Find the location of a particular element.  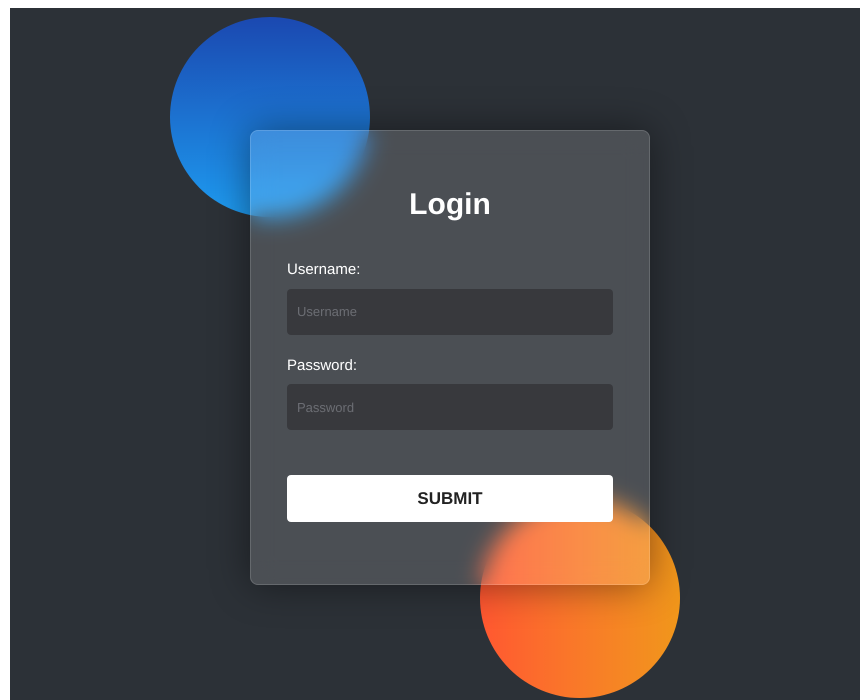

field-label: Password: is located at coordinates (322, 366).